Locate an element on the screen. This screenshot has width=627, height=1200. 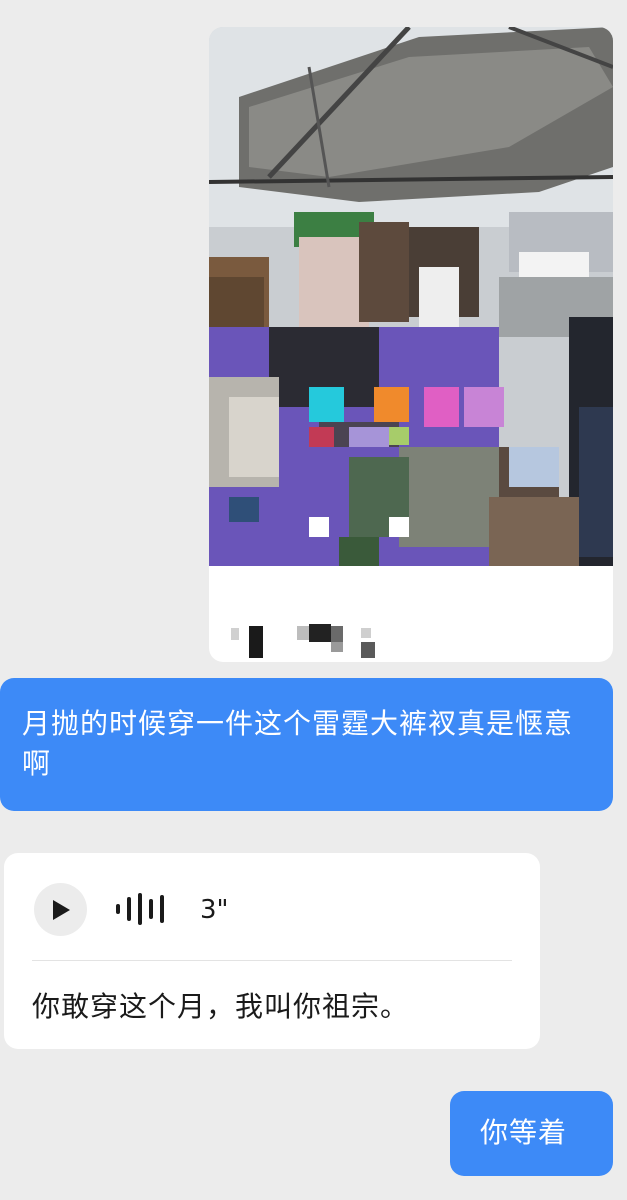
voice-duration: 3" is located at coordinates (214, 910).